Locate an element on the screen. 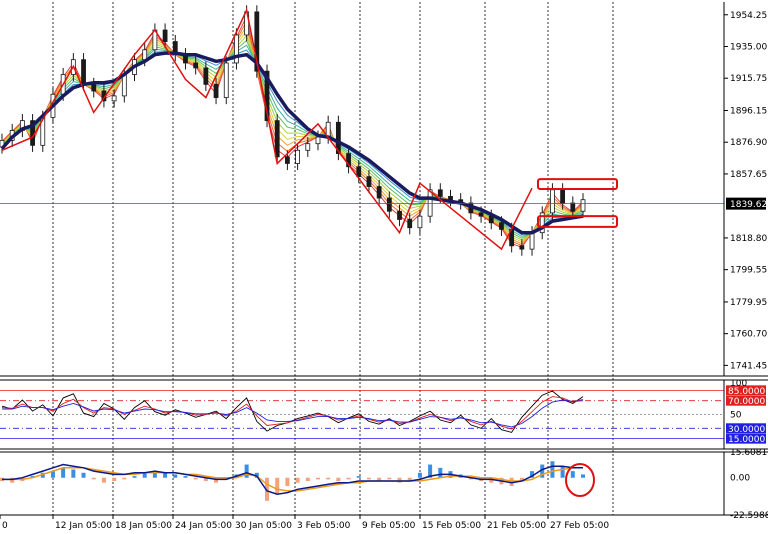 The width and height of the screenshot is (768, 534). current-price-label: 1839.62 is located at coordinates (748, 205).